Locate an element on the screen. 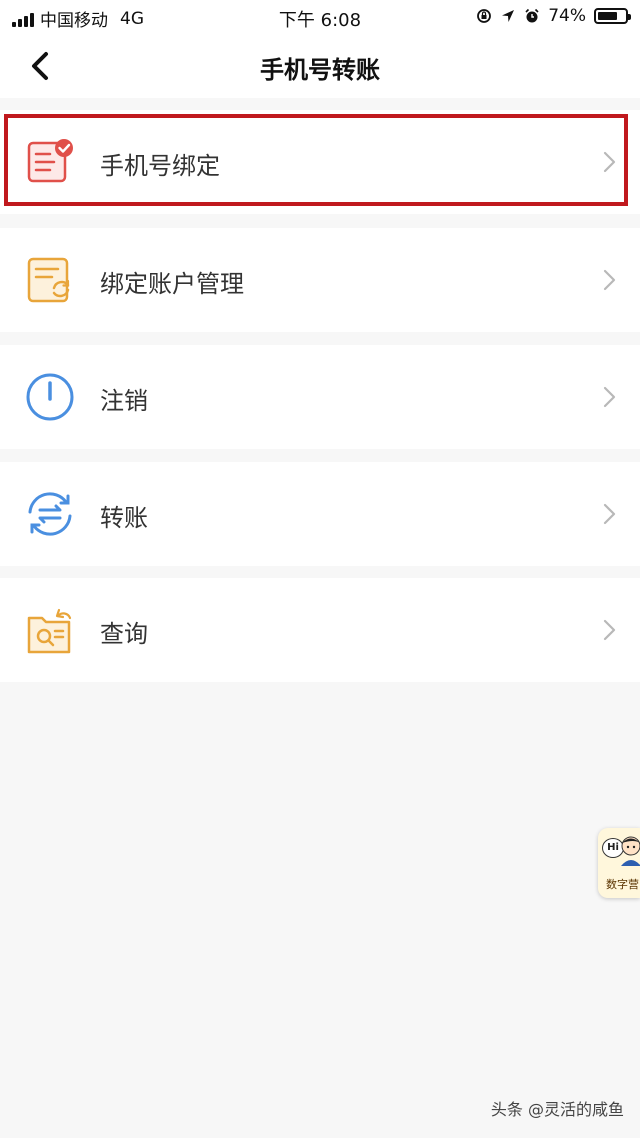 This screenshot has height=1138, width=640. chevron-left-icon is located at coordinates (42, 66).